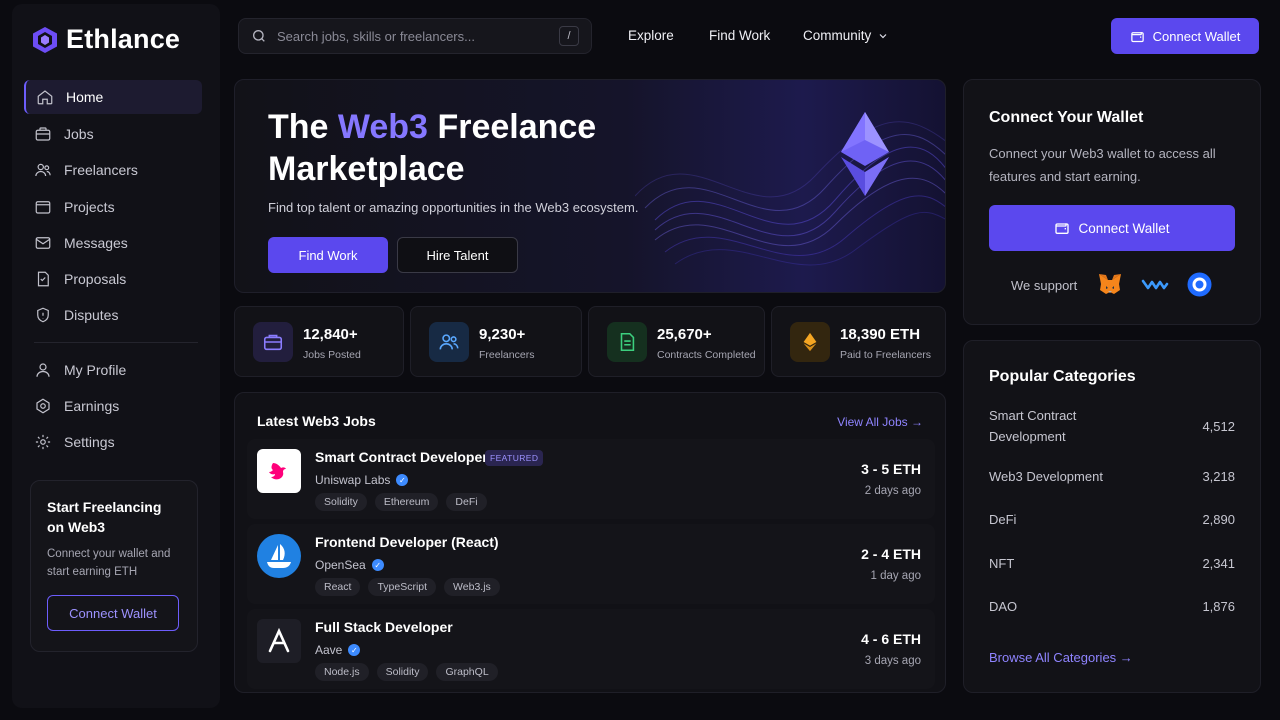 Image resolution: width=1280 pixels, height=720 pixels. I want to click on coinbase-icon, so click(1199, 284).